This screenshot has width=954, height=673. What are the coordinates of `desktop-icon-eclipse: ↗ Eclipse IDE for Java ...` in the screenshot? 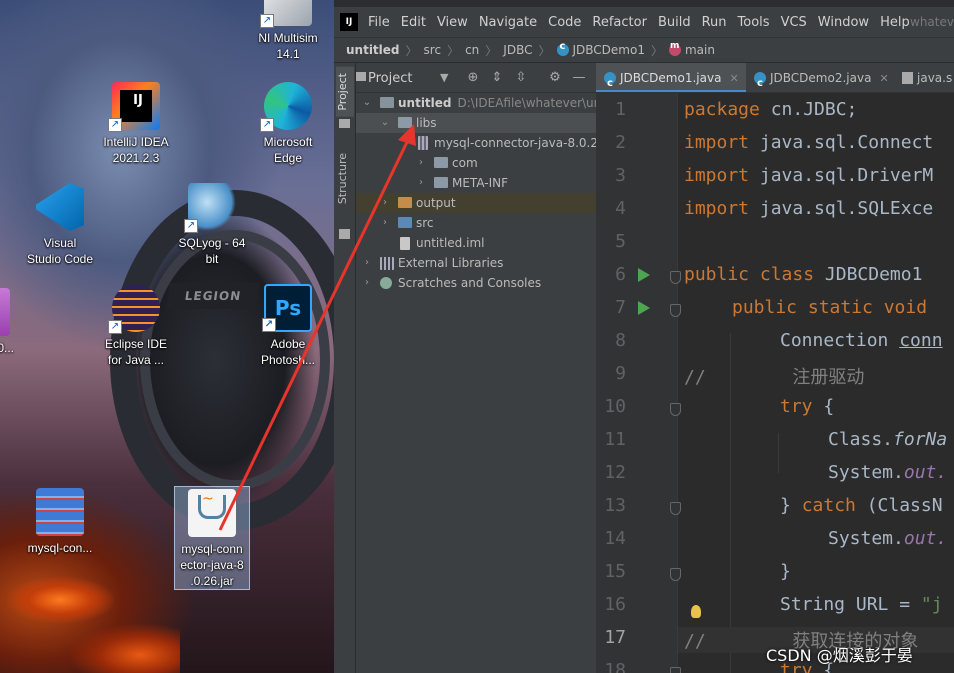 It's located at (136, 326).